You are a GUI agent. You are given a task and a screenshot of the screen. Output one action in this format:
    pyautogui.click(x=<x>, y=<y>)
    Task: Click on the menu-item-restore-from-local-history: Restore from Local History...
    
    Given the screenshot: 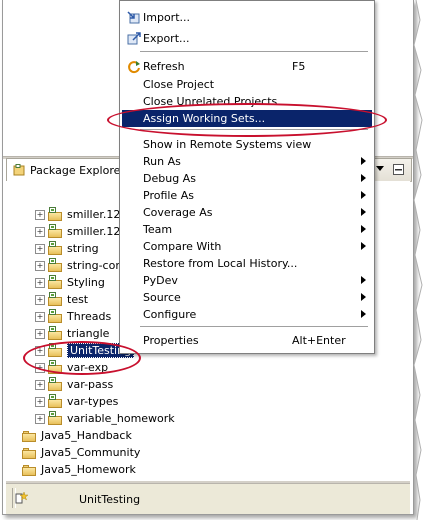 What is the action you would take?
    pyautogui.click(x=247, y=263)
    